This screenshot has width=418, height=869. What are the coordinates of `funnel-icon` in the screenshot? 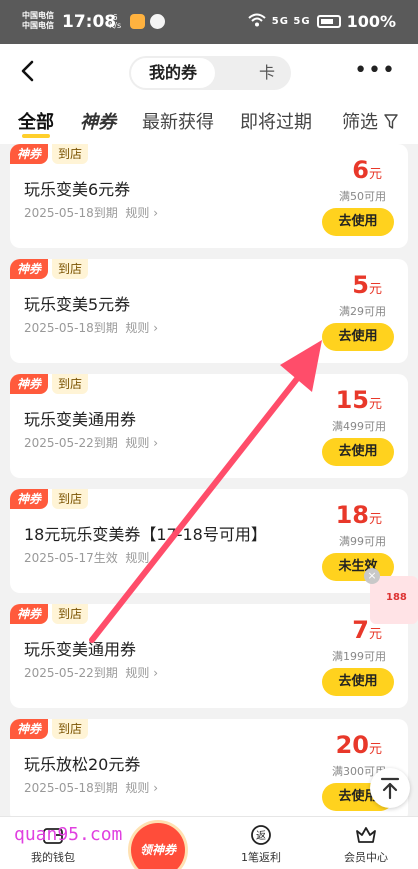 It's located at (391, 122).